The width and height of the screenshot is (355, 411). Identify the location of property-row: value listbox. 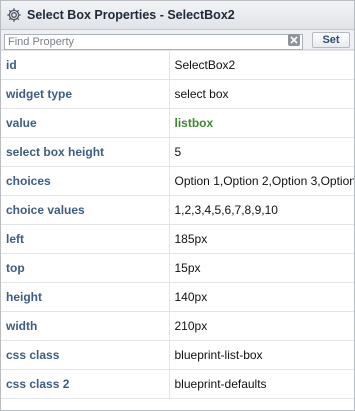
(177, 123).